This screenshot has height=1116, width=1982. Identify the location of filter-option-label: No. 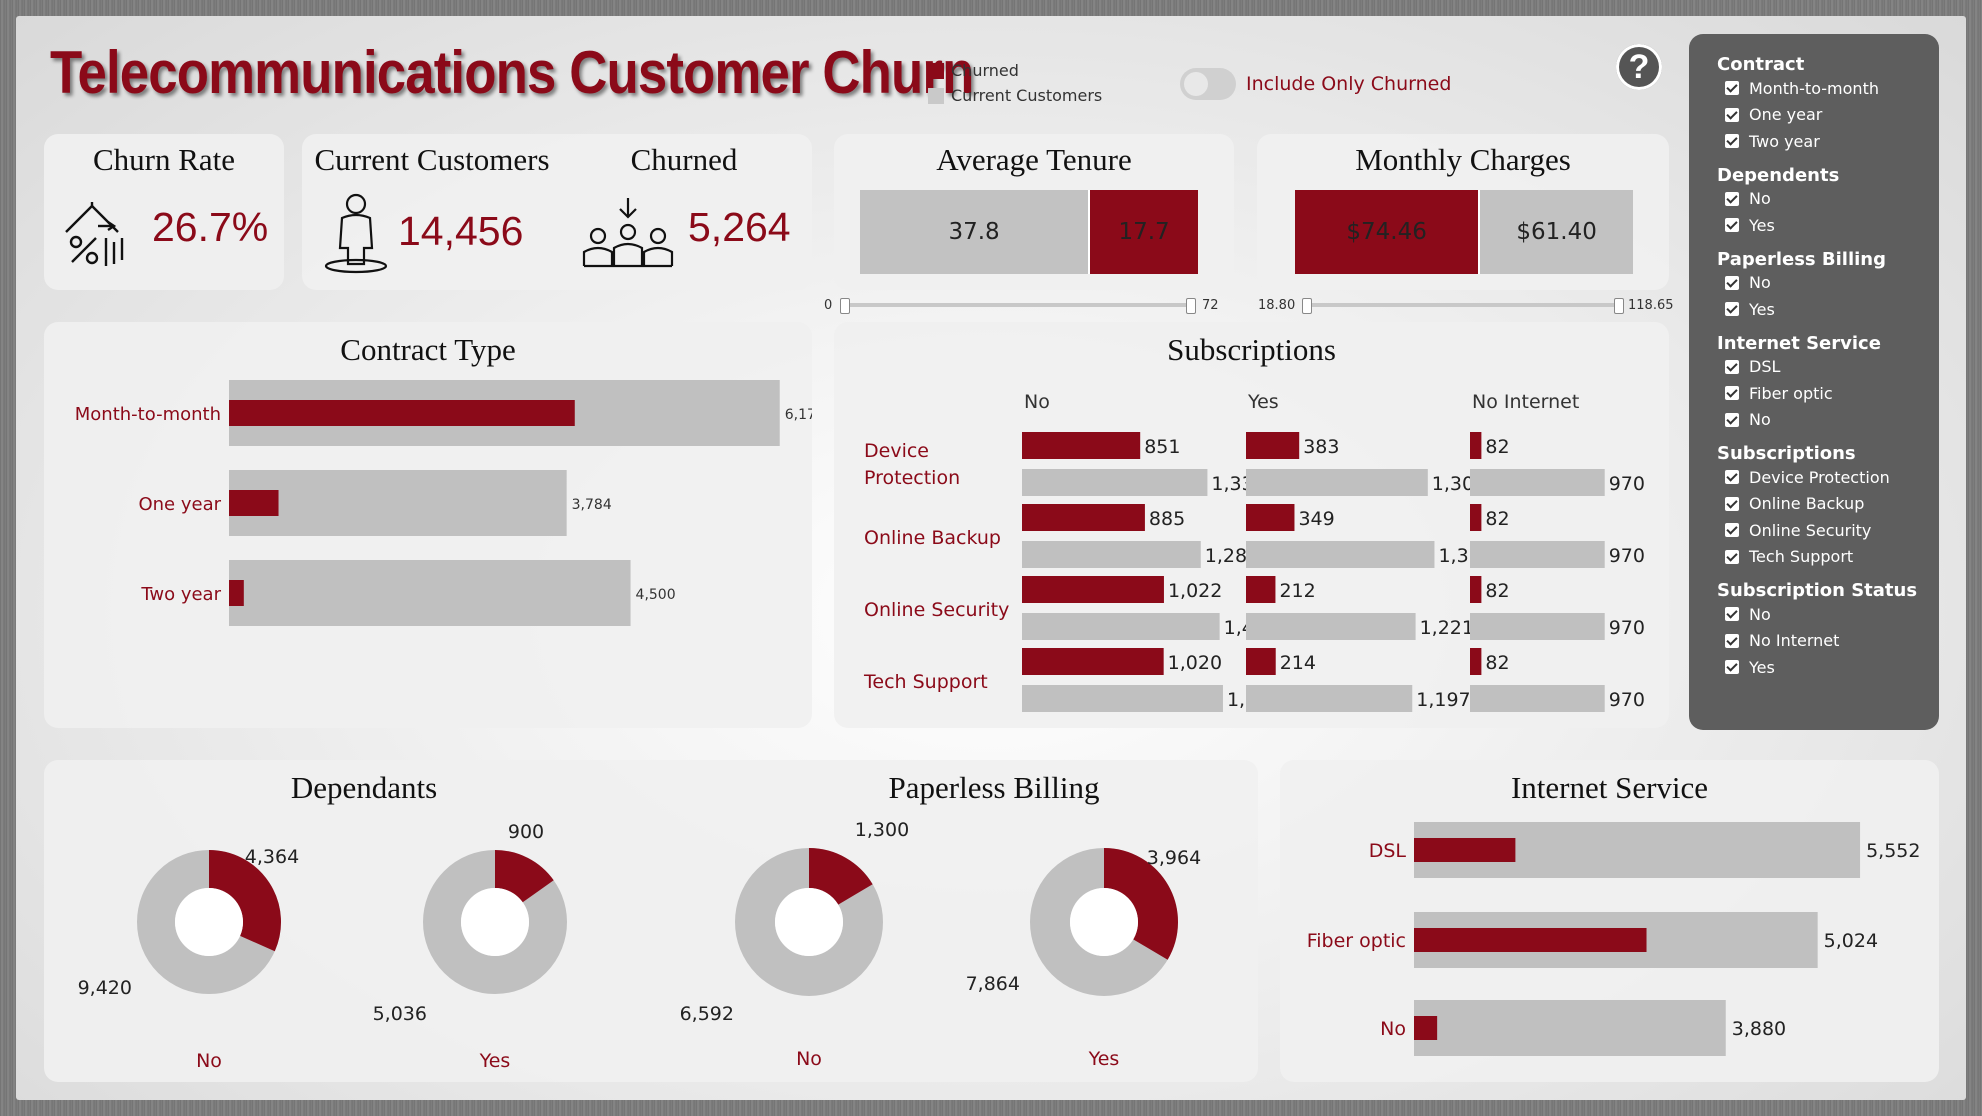
(1760, 199).